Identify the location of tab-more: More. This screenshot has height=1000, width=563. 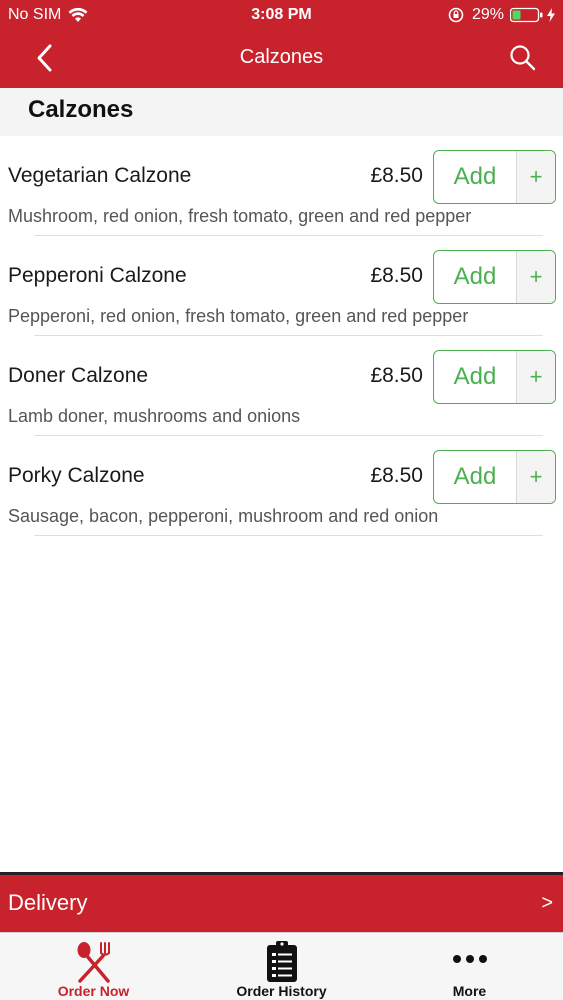
(469, 966).